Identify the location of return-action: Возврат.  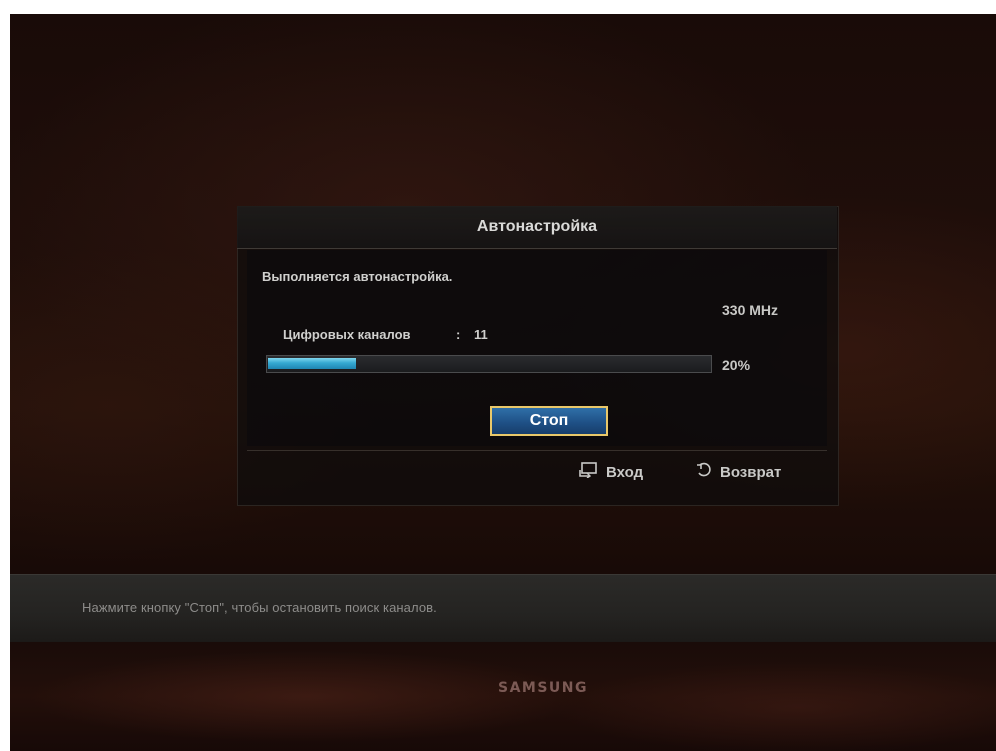
(738, 472).